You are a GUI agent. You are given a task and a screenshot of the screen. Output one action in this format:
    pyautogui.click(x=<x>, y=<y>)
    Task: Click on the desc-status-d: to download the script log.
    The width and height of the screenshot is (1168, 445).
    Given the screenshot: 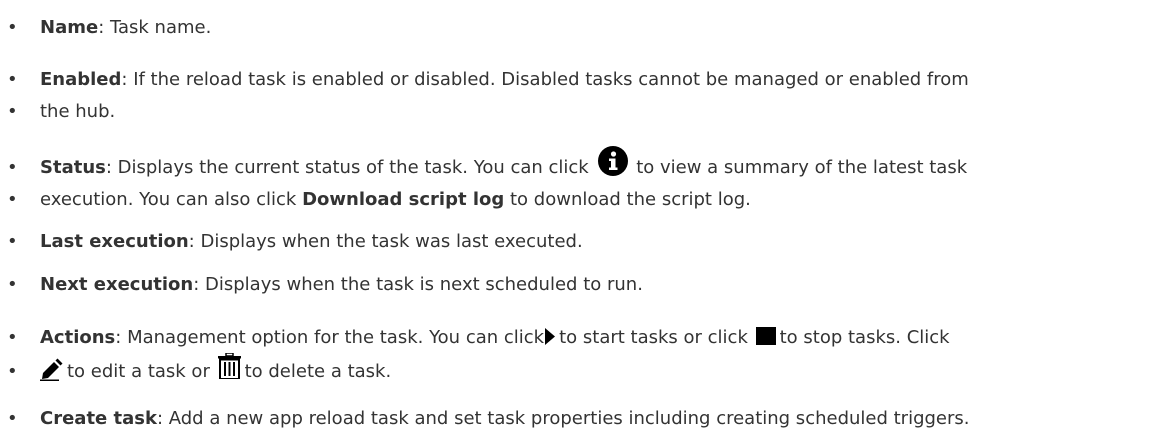 What is the action you would take?
    pyautogui.click(x=630, y=199)
    